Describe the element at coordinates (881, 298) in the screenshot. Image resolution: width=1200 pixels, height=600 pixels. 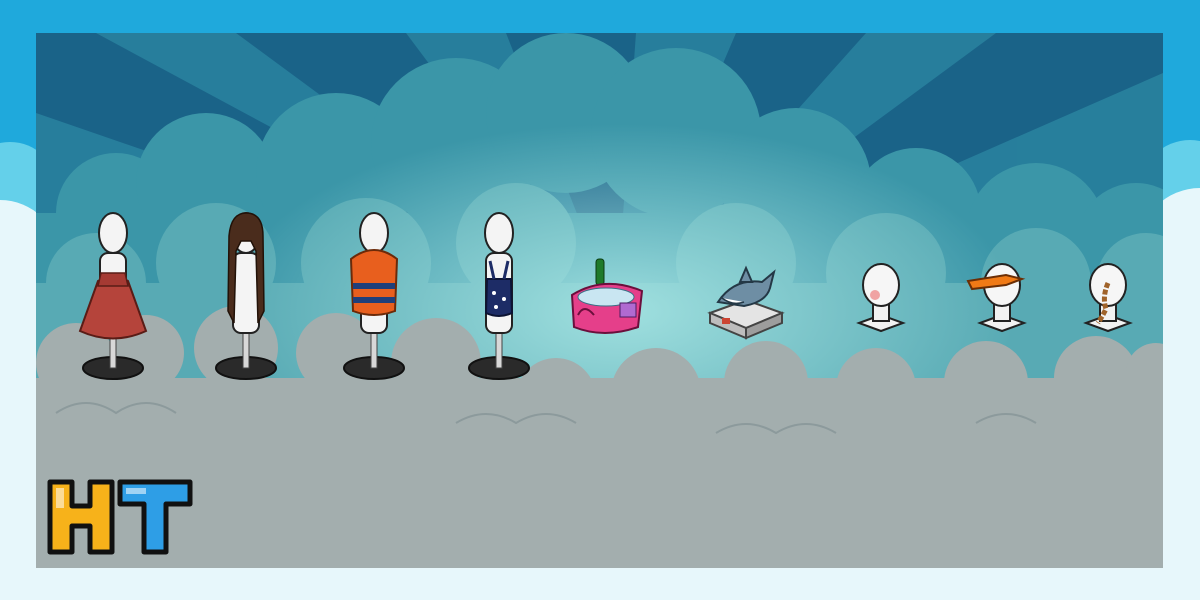
I see `head-bust-blush-icon` at that location.